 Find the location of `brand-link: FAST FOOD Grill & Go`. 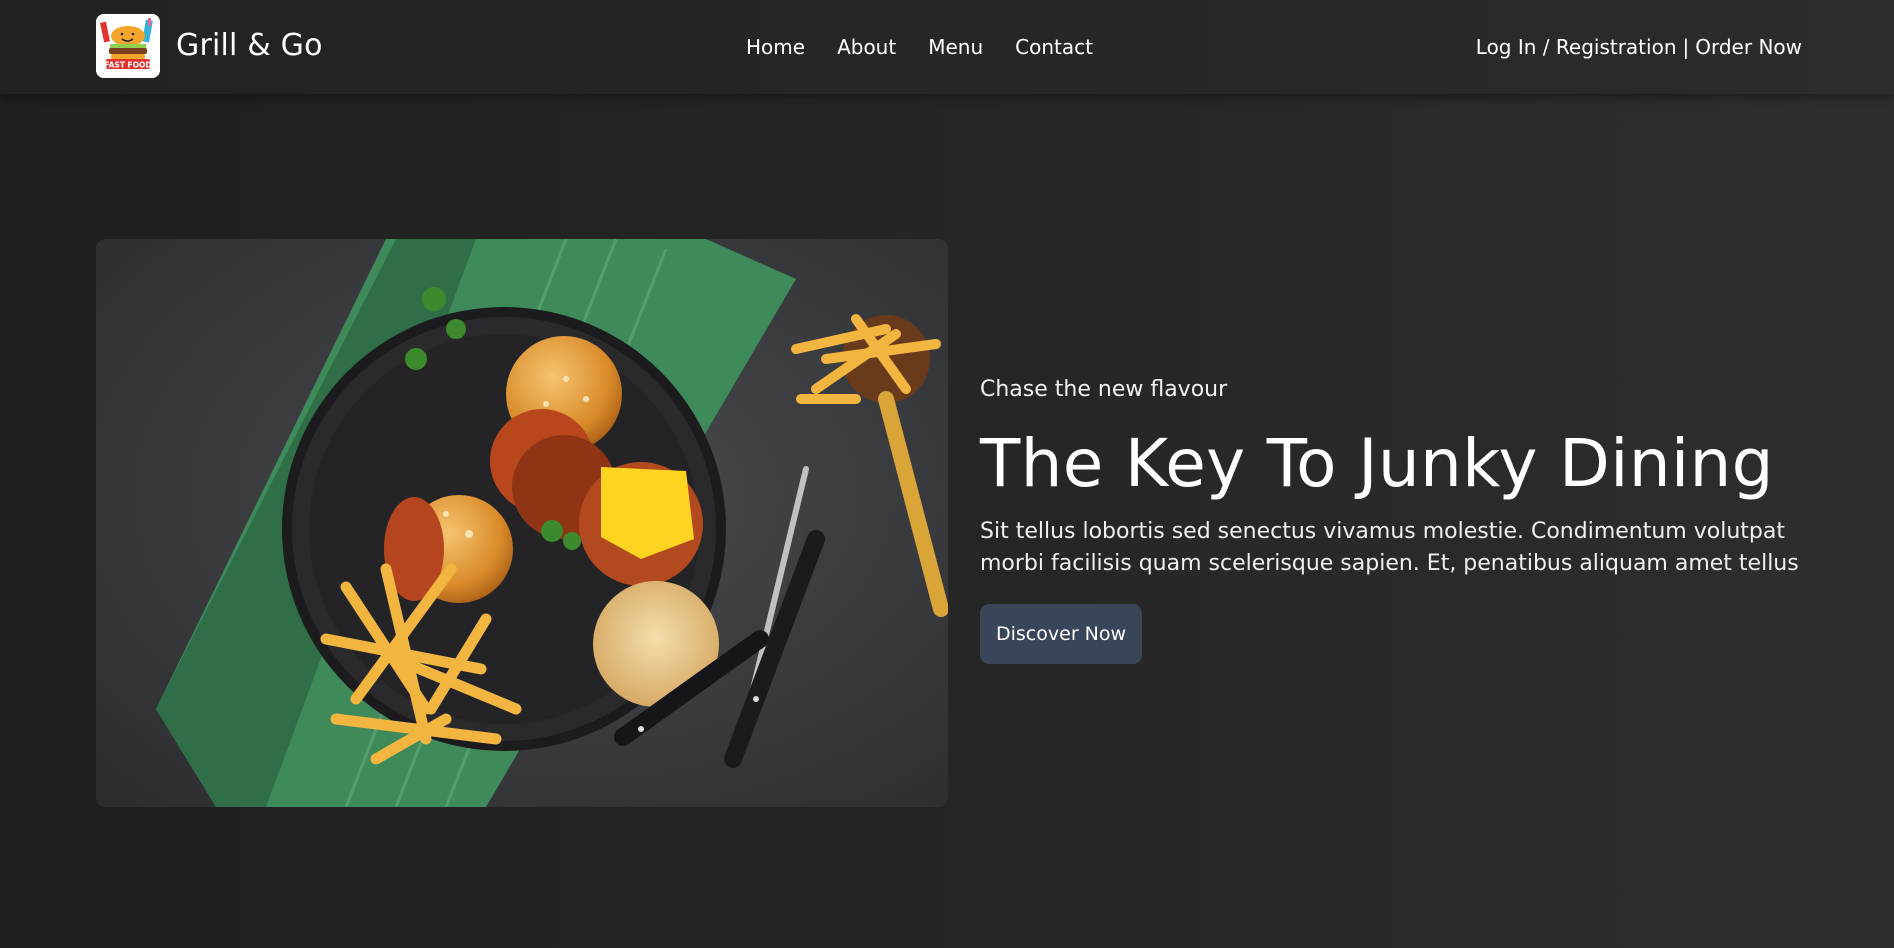

brand-link: FAST FOOD Grill & Go is located at coordinates (209, 46).